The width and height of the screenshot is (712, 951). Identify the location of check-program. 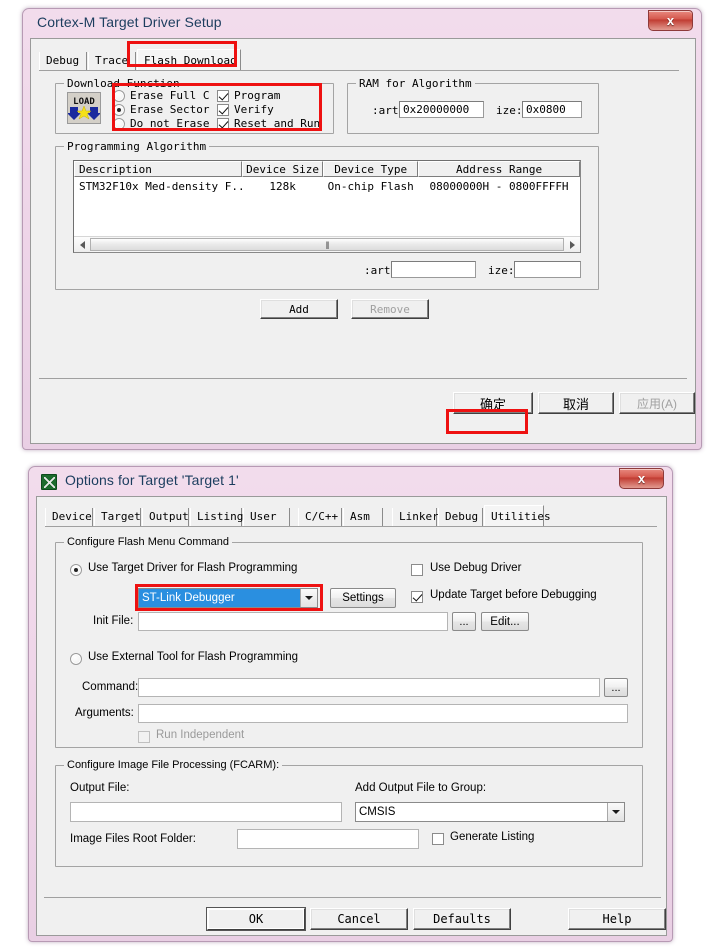
(223, 96).